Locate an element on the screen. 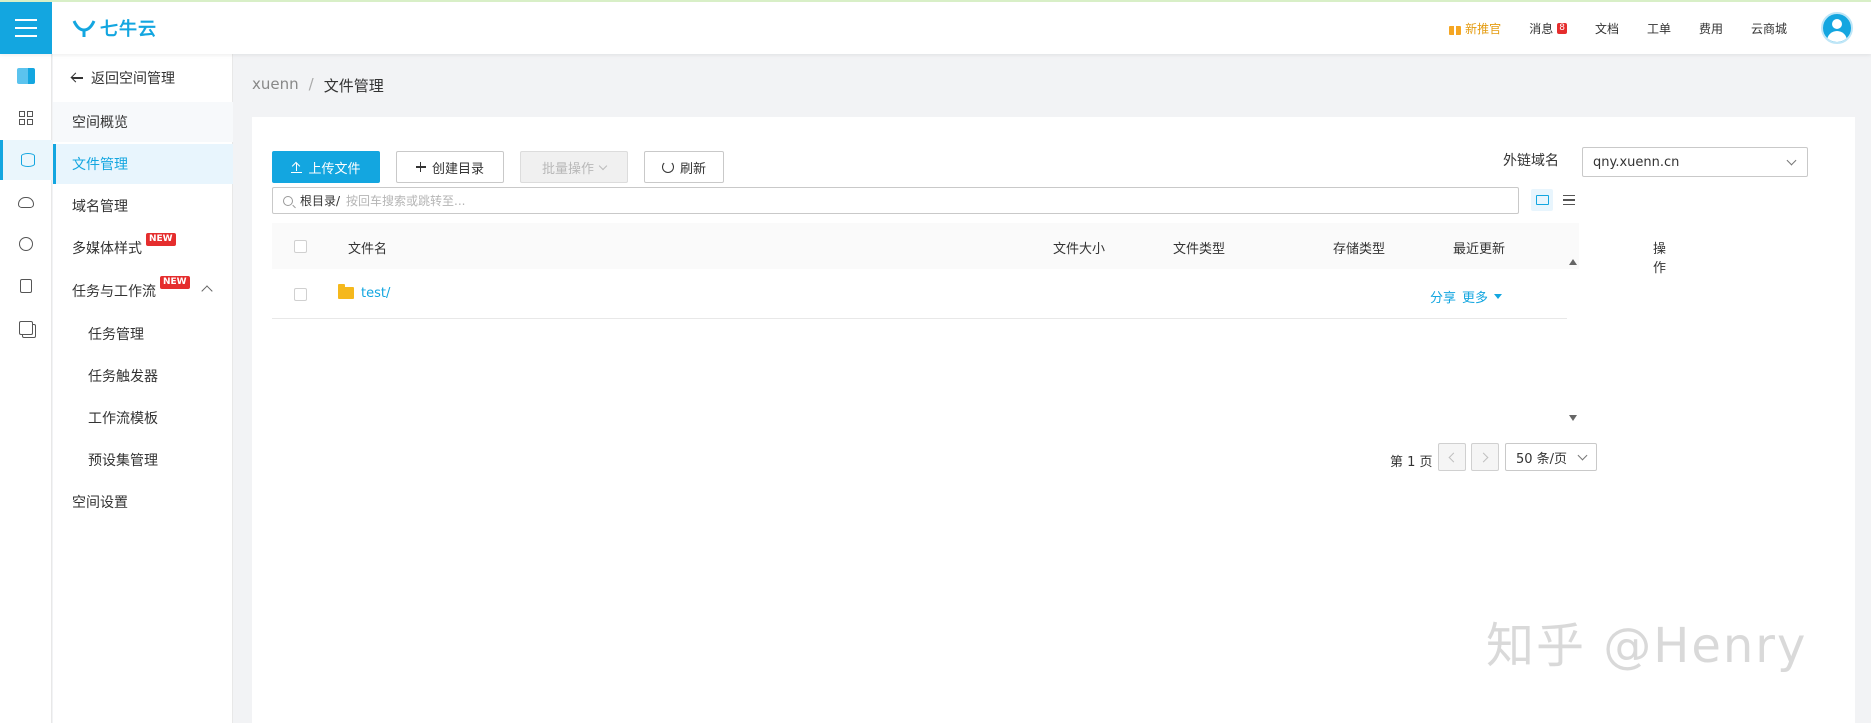 Image resolution: width=1871 pixels, height=723 pixels. rail-cdn is located at coordinates (26, 202).